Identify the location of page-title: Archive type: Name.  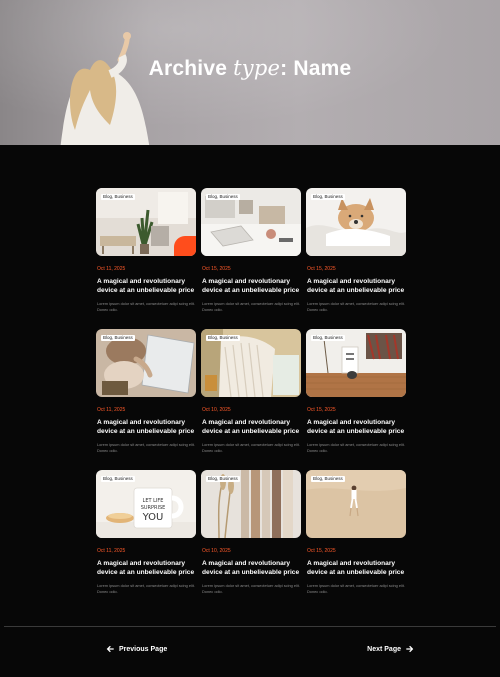
(250, 68).